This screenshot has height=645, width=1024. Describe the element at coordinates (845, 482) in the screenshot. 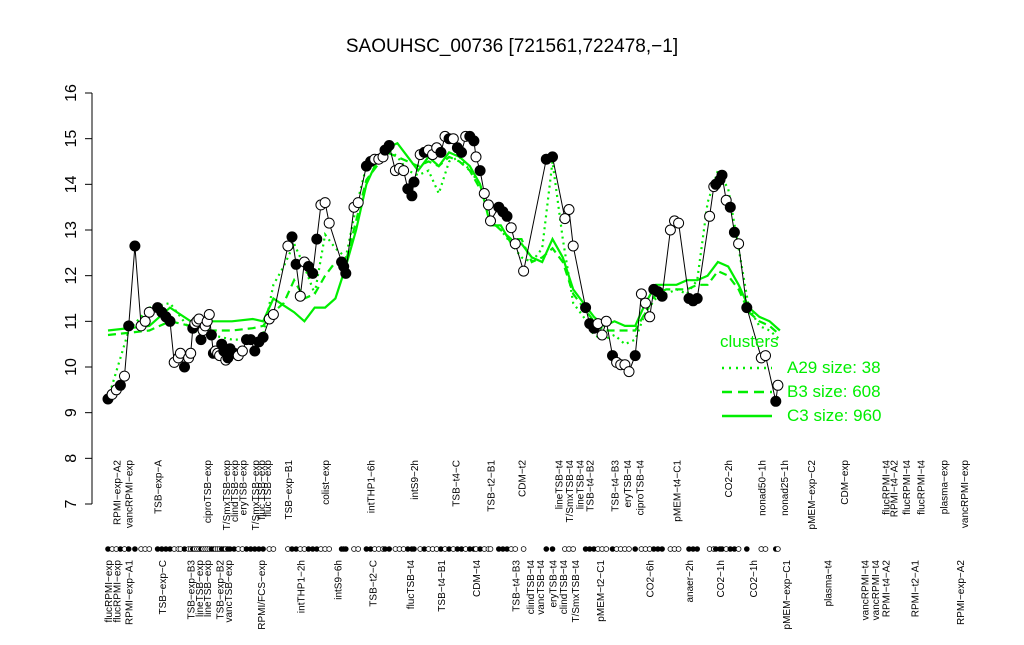

I see `x-tick-label: CDM−exp` at that location.